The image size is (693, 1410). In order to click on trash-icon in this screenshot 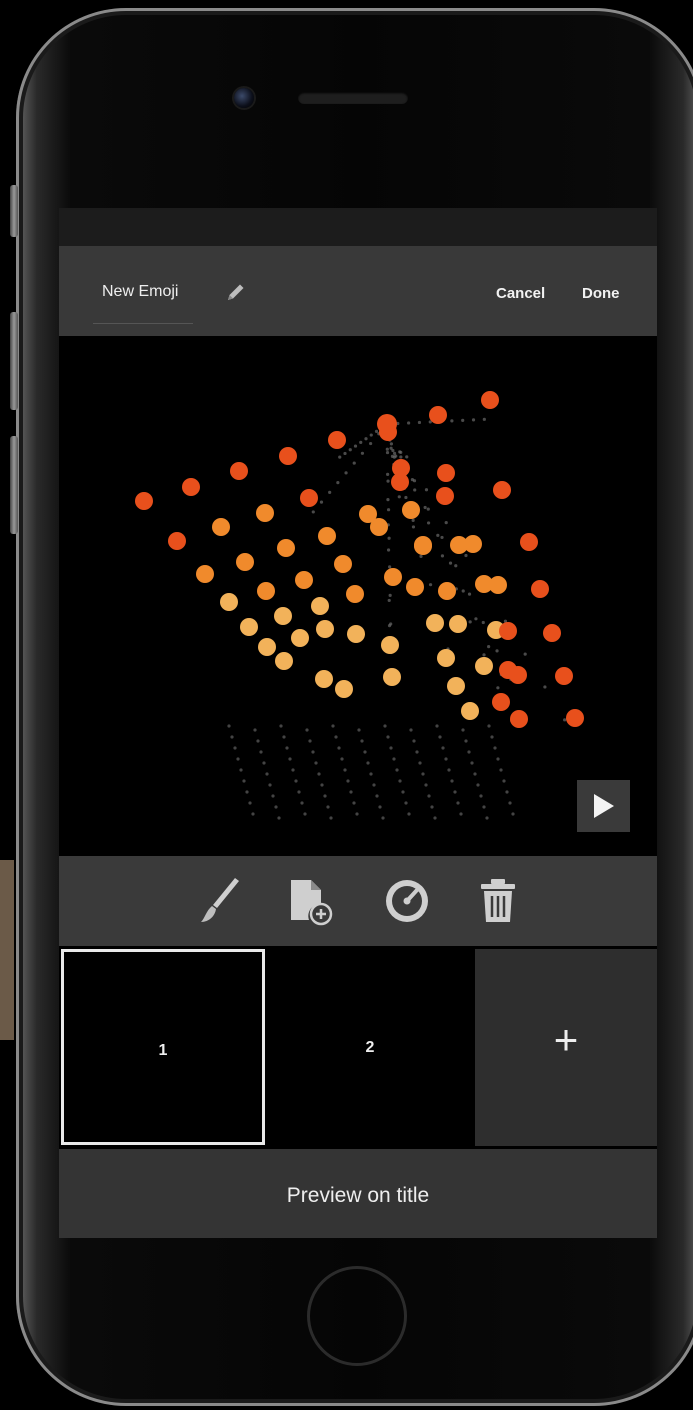, I will do `click(498, 901)`.